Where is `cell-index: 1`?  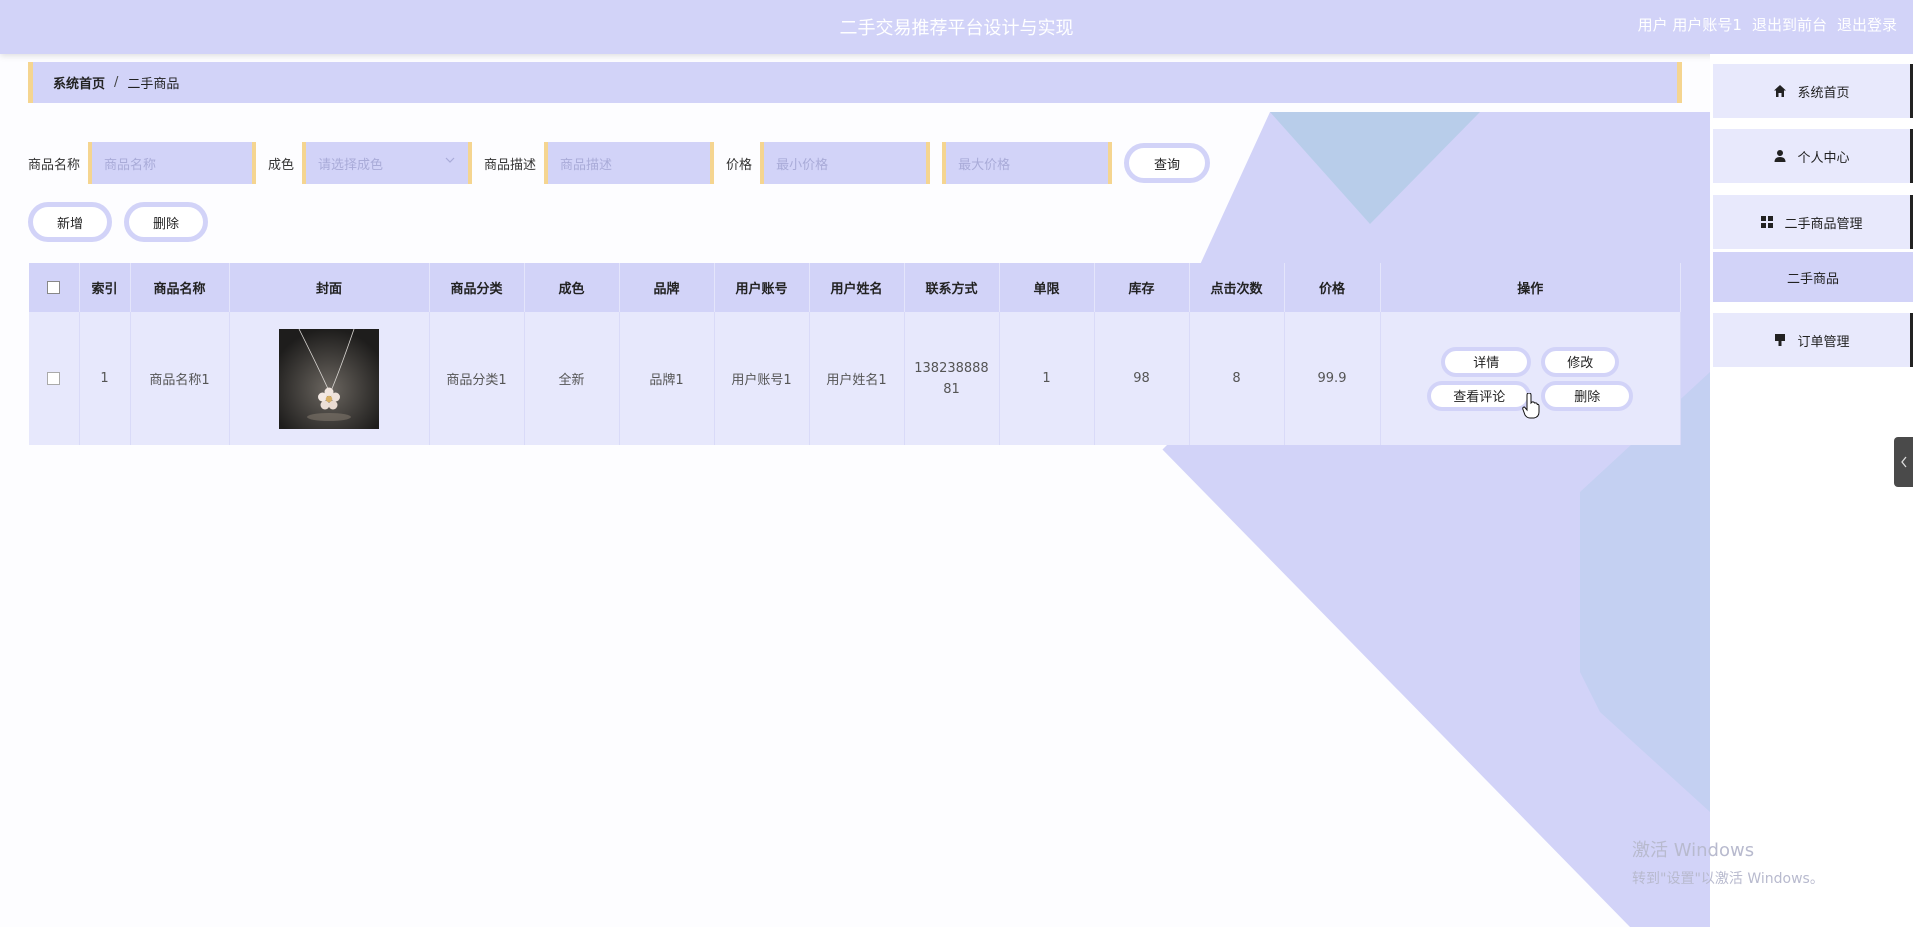
cell-index: 1 is located at coordinates (105, 378).